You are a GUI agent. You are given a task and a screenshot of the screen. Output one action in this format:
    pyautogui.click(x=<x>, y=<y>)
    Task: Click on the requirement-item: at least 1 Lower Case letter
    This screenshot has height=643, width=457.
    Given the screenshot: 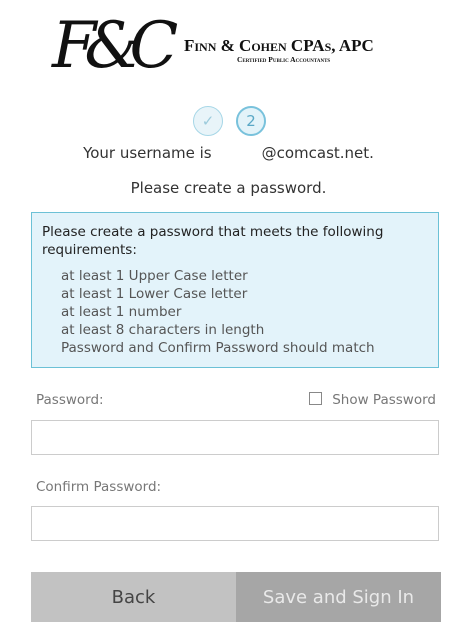 What is the action you would take?
    pyautogui.click(x=154, y=294)
    